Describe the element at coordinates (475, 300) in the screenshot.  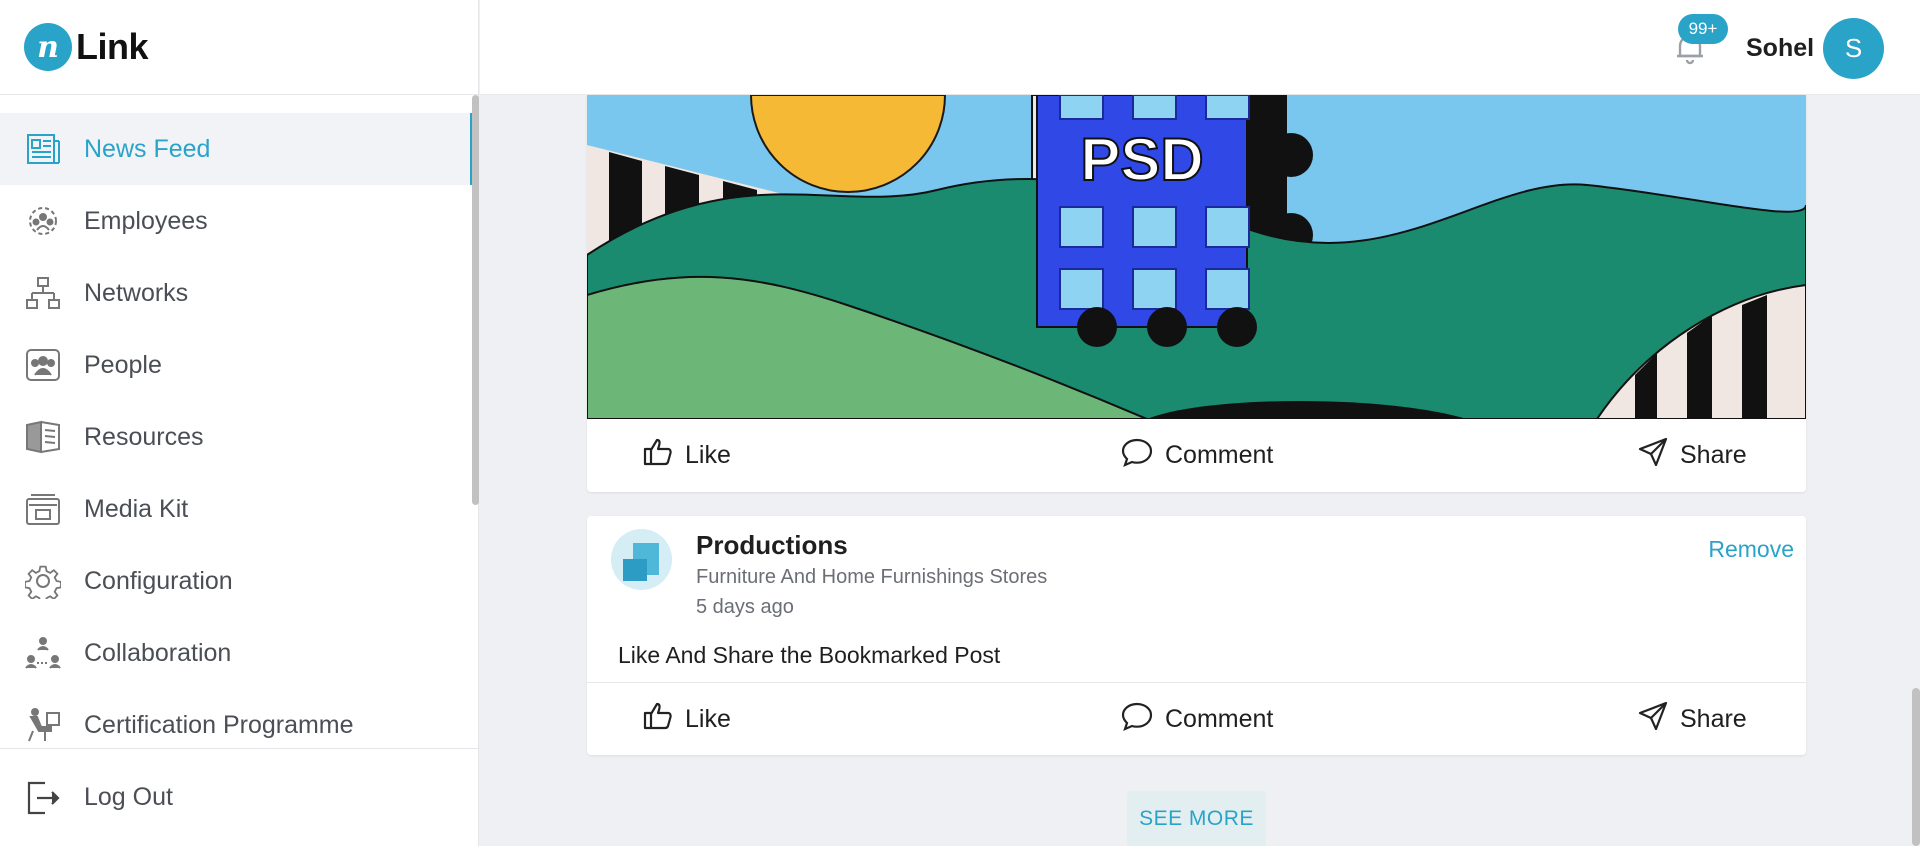
I see `sidebar-scrollbar-thumb` at that location.